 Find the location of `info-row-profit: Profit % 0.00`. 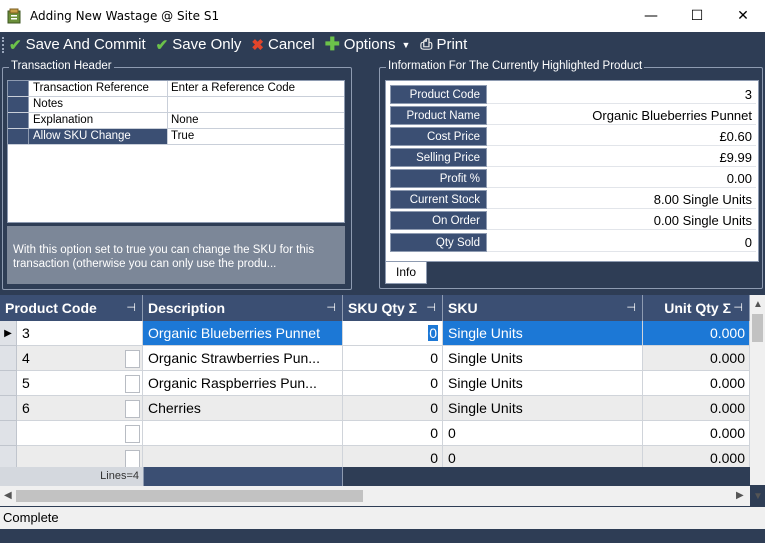

info-row-profit: Profit % 0.00 is located at coordinates (573, 178).